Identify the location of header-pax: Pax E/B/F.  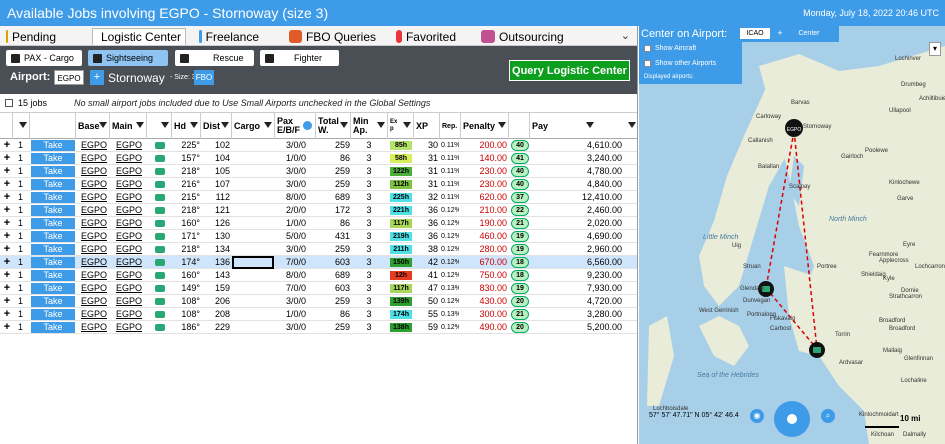
(295, 126).